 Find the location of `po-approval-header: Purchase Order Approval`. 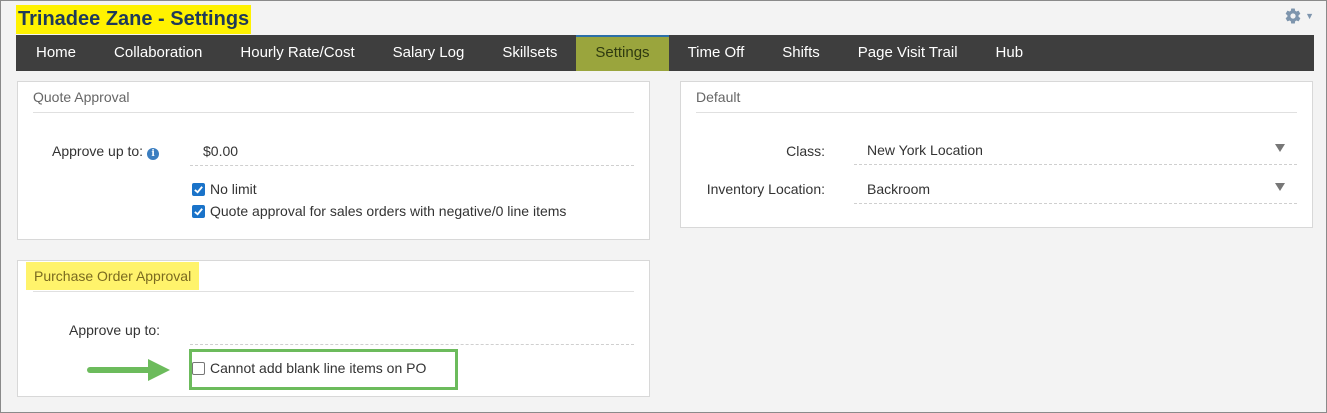

po-approval-header: Purchase Order Approval is located at coordinates (113, 276).